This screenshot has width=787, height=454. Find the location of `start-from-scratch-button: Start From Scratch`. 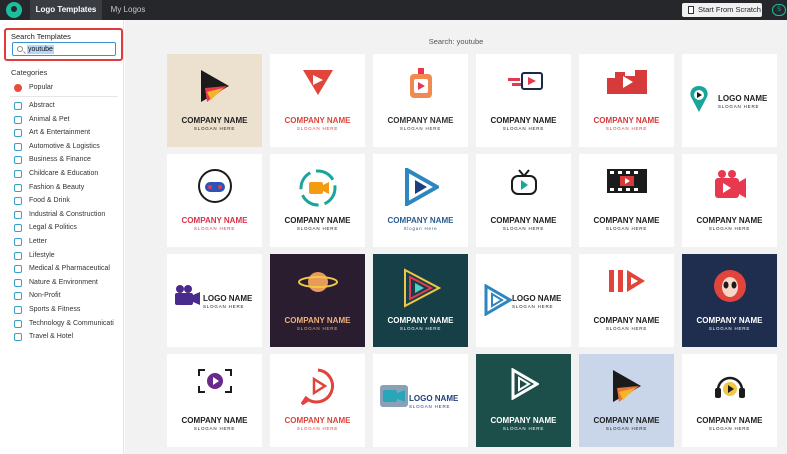

start-from-scratch-button: Start From Scratch is located at coordinates (722, 10).